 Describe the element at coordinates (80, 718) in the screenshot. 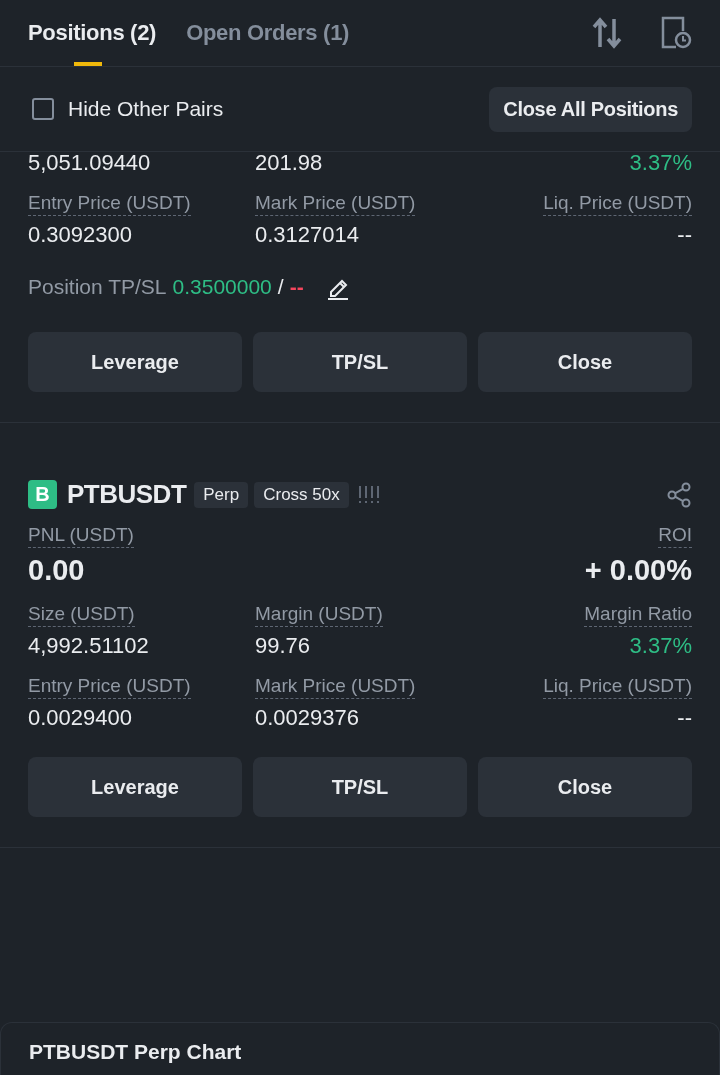

I see `field-value: 0.0029400` at that location.